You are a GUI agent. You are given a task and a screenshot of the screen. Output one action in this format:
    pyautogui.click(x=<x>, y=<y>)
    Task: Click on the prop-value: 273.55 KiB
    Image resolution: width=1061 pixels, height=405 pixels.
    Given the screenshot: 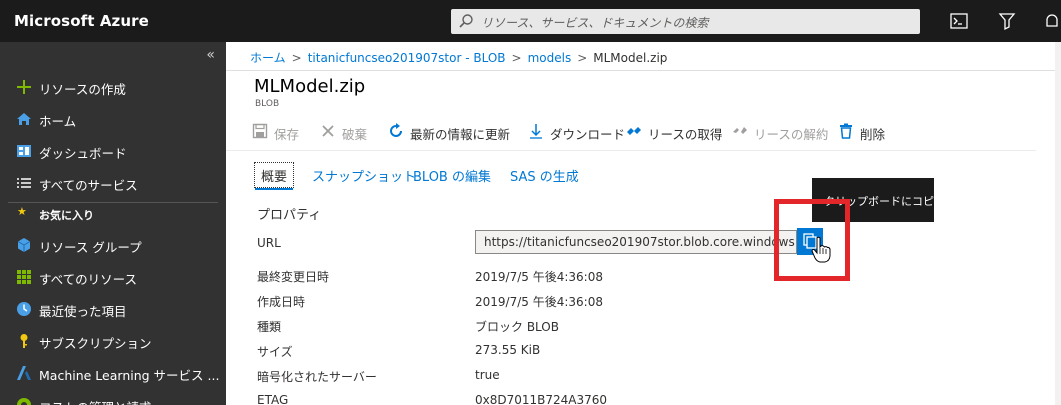 What is the action you would take?
    pyautogui.click(x=508, y=350)
    